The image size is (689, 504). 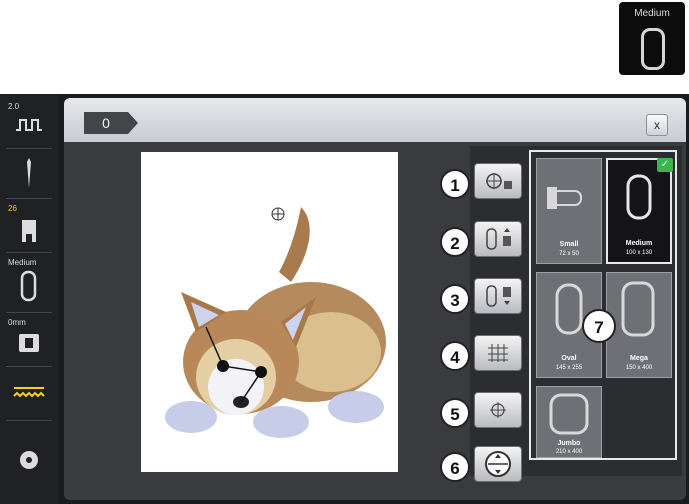 What do you see at coordinates (455, 242) in the screenshot?
I see `callout-2: 2` at bounding box center [455, 242].